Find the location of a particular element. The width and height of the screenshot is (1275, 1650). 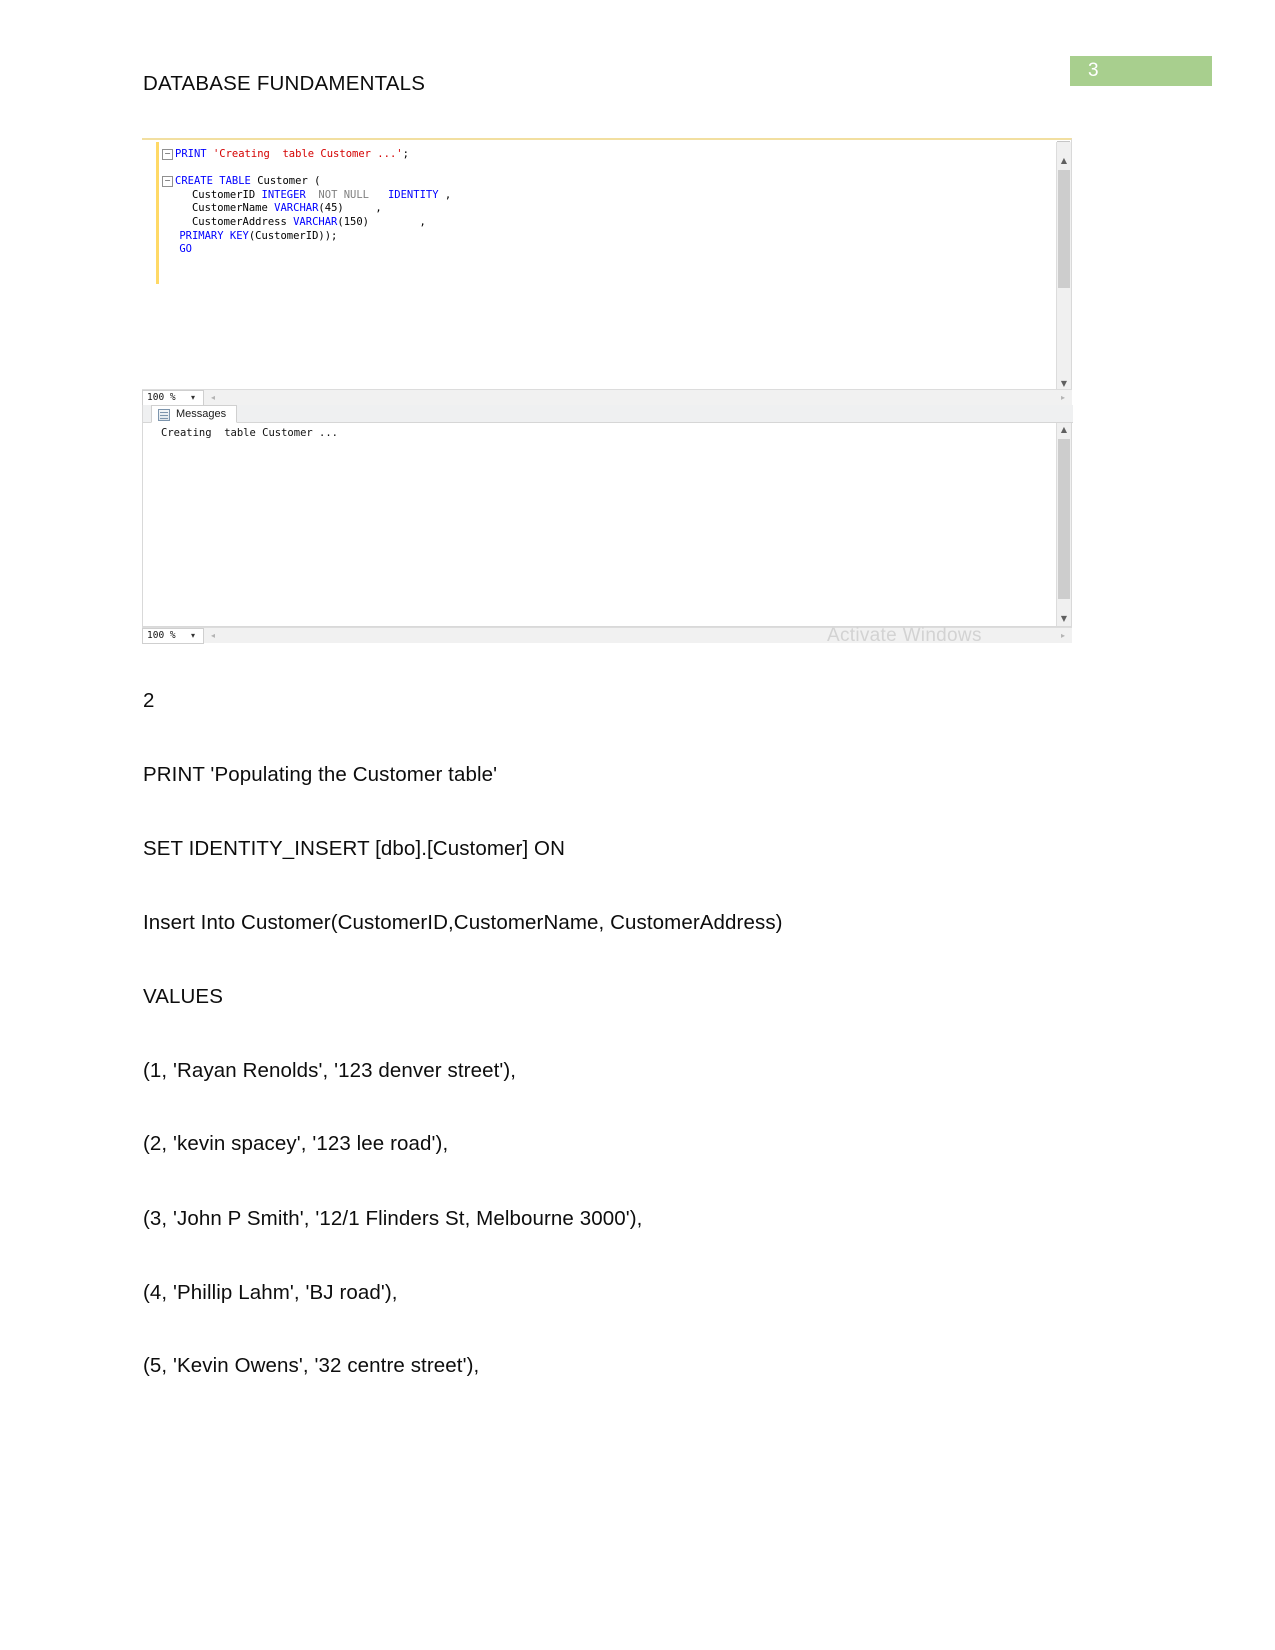

editor-vertical-scrollbar: ▲ ▼ is located at coordinates (1063, 266).